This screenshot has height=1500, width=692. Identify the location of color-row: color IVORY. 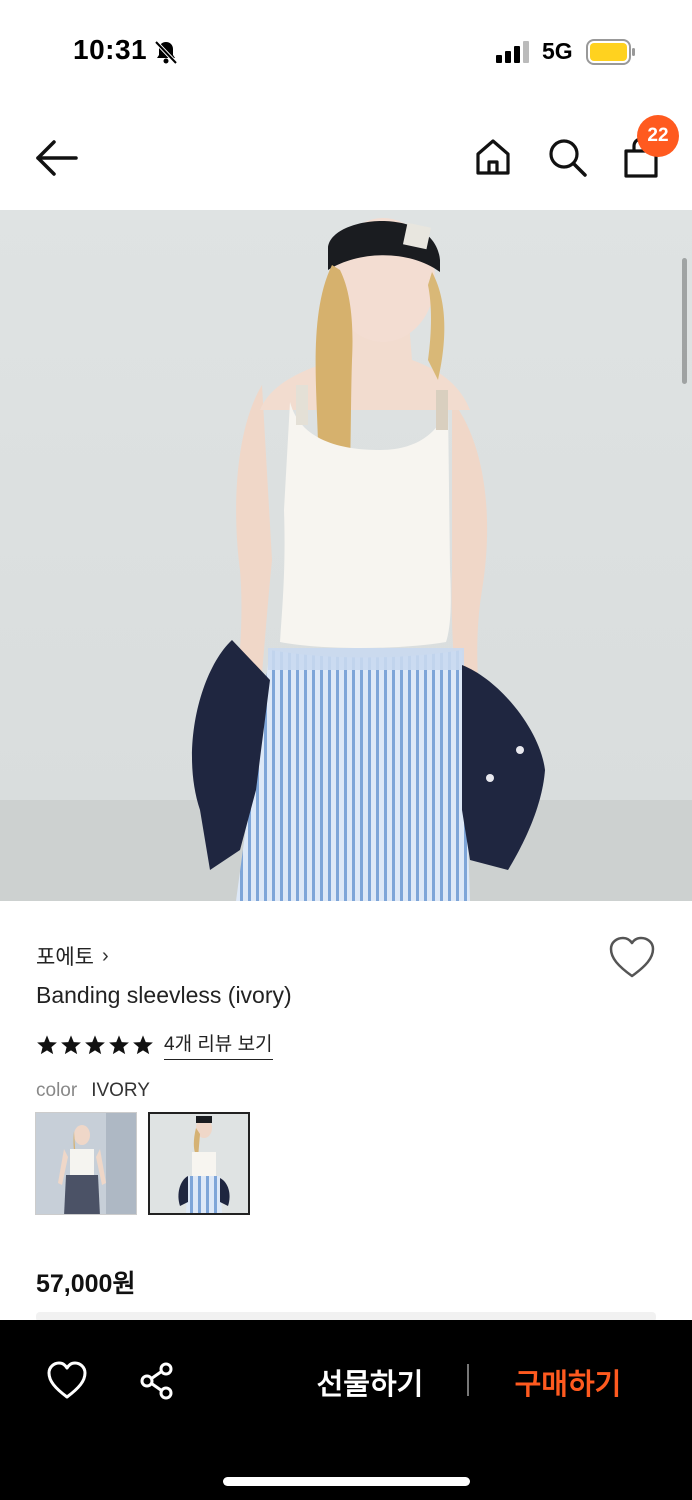
(93, 1091).